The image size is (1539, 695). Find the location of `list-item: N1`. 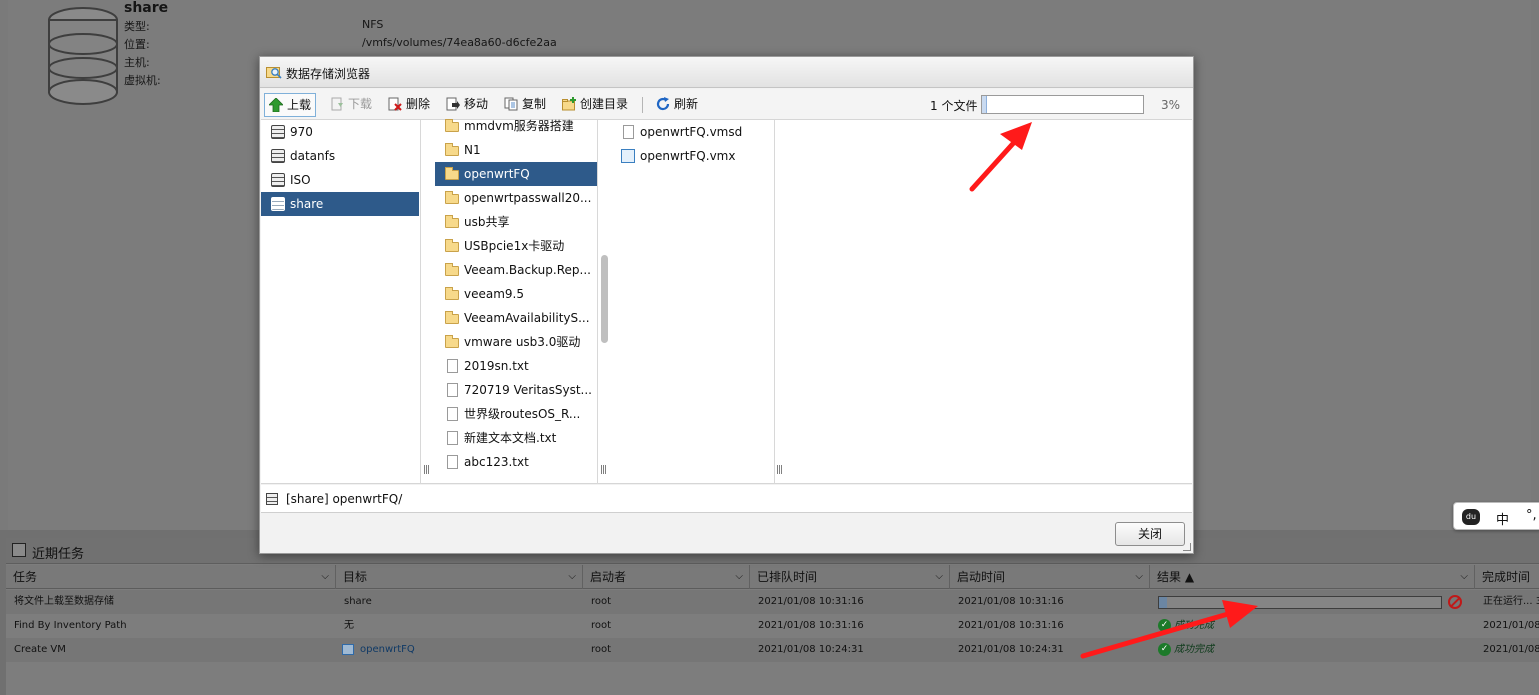

list-item: N1 is located at coordinates (516, 150).